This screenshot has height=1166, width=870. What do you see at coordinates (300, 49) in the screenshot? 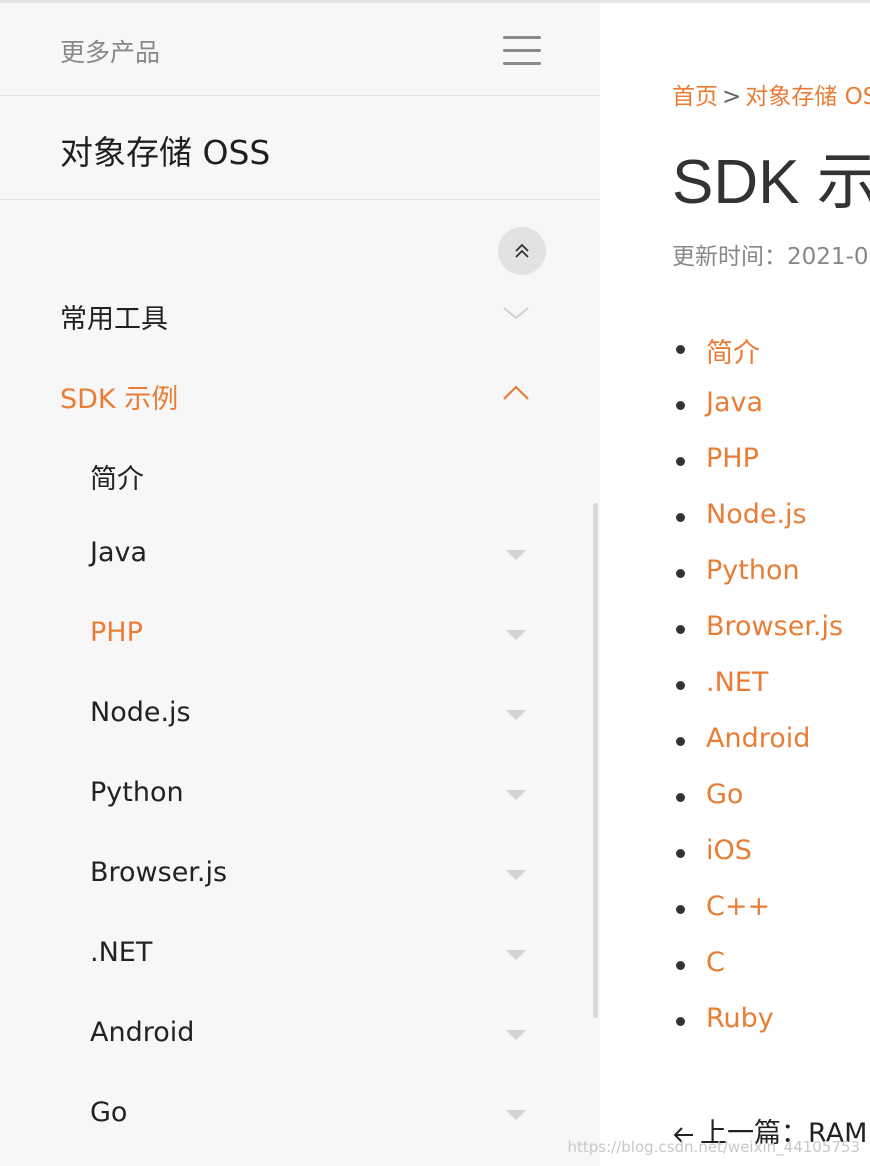
I see `more-products-bar: 更多产品` at bounding box center [300, 49].